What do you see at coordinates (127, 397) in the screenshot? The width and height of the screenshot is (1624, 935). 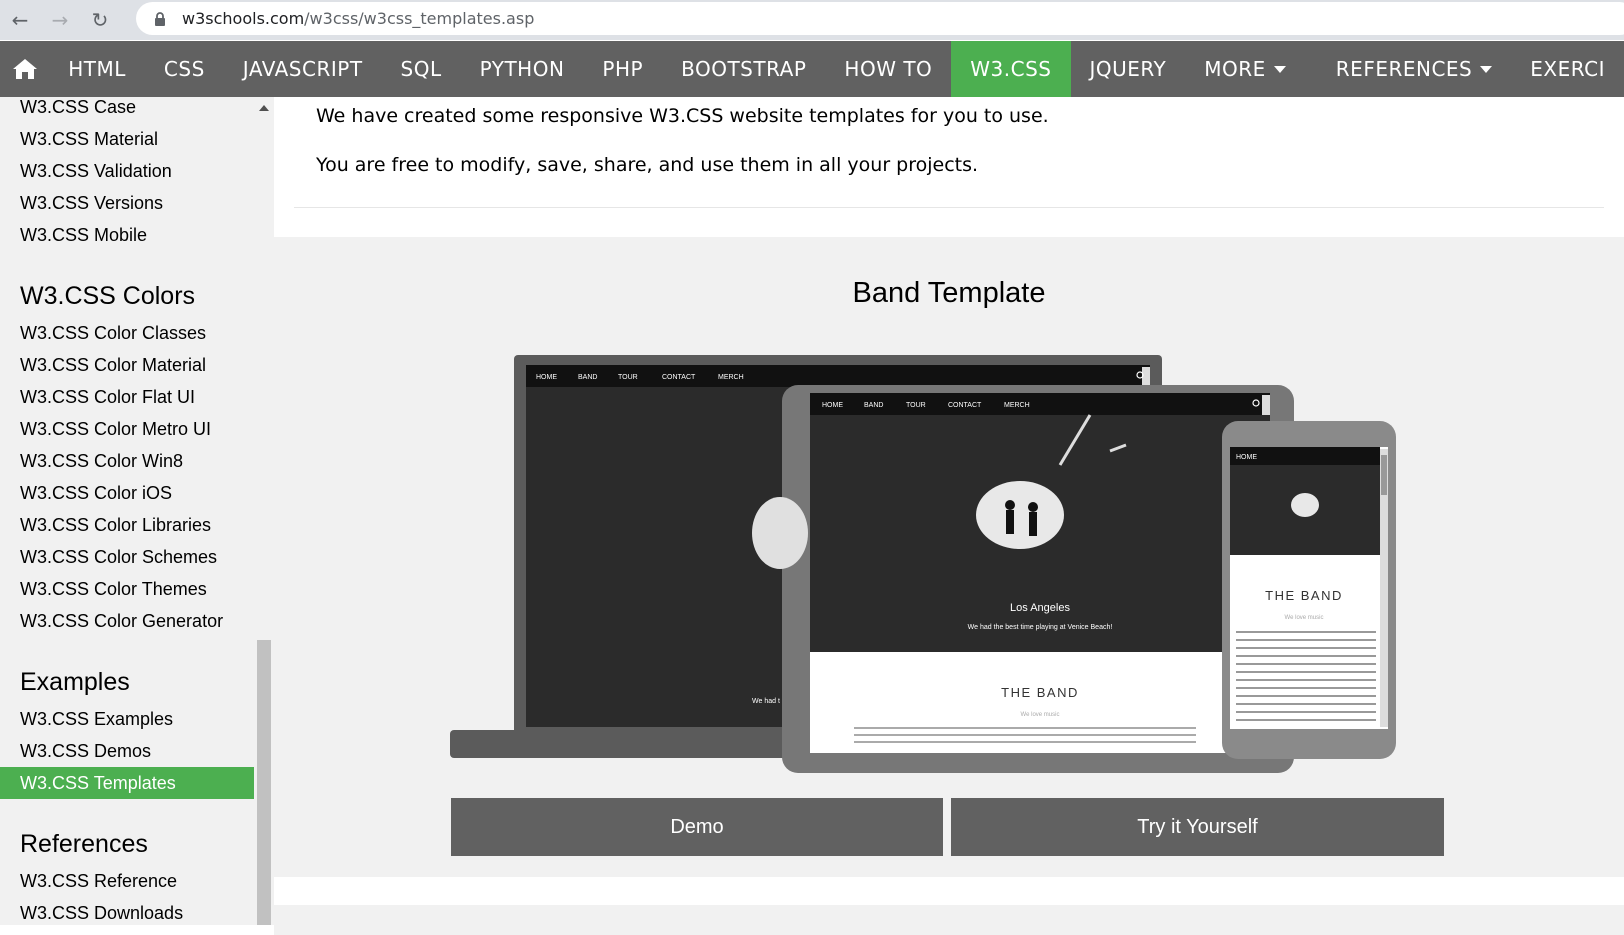 I see `sidebar-link-color-flat-ui: W3.CSS Color Flat UI` at bounding box center [127, 397].